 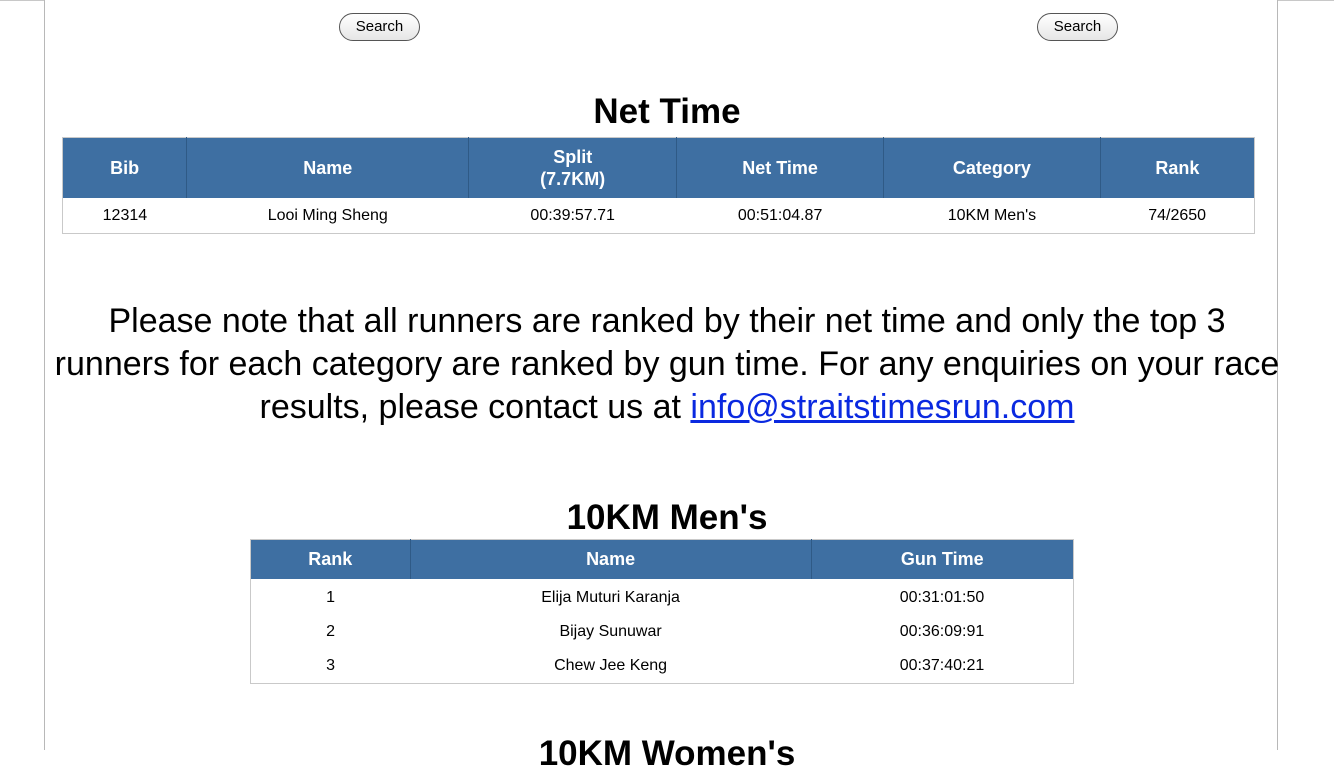 What do you see at coordinates (942, 631) in the screenshot?
I see `cell-gun-time: 00:36:09:91` at bounding box center [942, 631].